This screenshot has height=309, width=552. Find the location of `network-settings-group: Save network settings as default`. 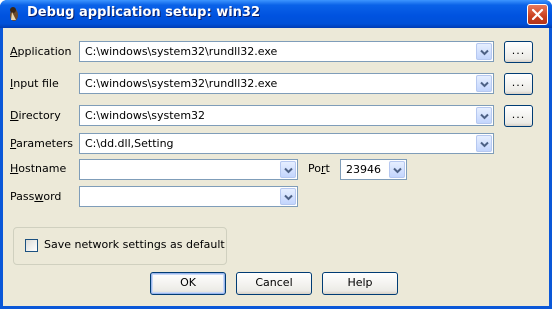

network-settings-group: Save network settings as default is located at coordinates (120, 246).